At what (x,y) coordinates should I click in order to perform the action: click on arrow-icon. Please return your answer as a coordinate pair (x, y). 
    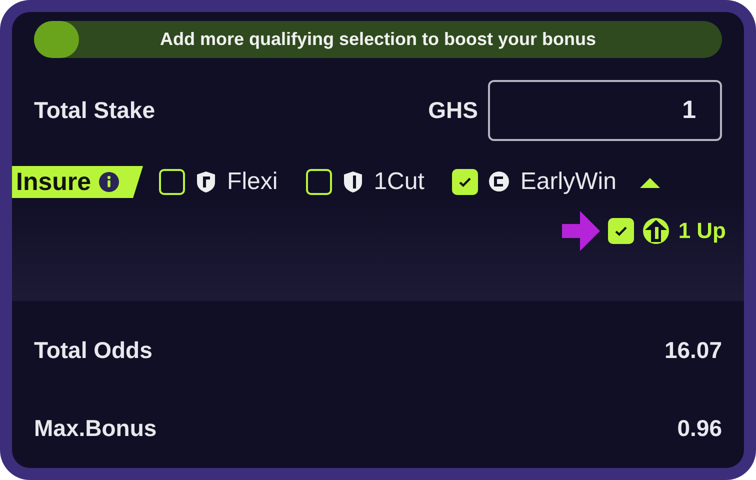
    Looking at the image, I should click on (581, 231).